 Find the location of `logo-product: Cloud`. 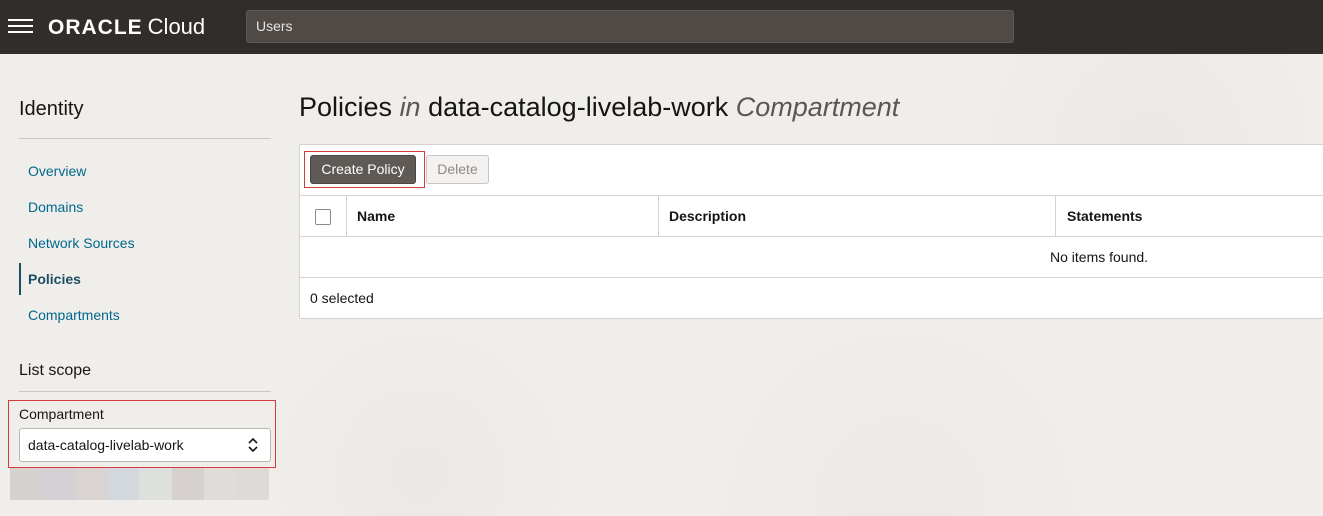

logo-product: Cloud is located at coordinates (176, 26).